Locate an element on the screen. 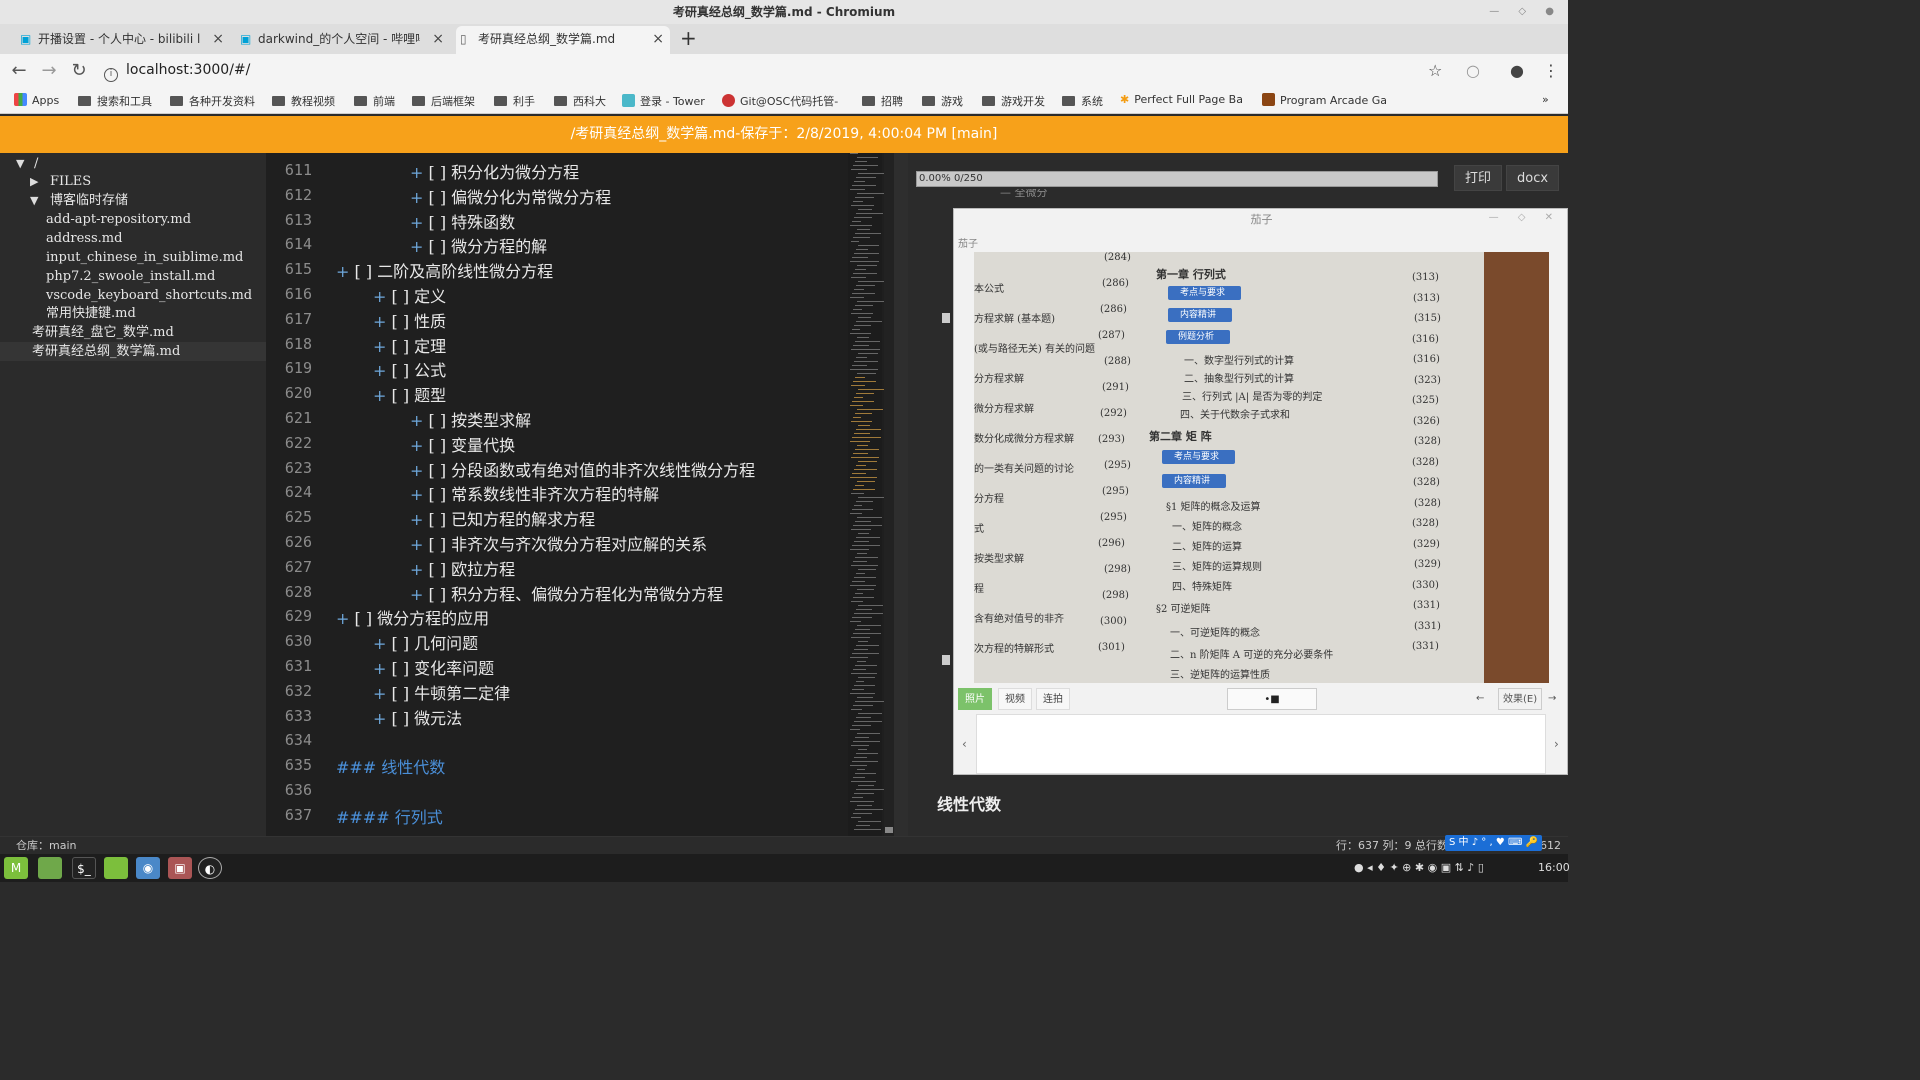 The image size is (1920, 1080). code-line: + [ ] 微分方程的解 is located at coordinates (478, 245).